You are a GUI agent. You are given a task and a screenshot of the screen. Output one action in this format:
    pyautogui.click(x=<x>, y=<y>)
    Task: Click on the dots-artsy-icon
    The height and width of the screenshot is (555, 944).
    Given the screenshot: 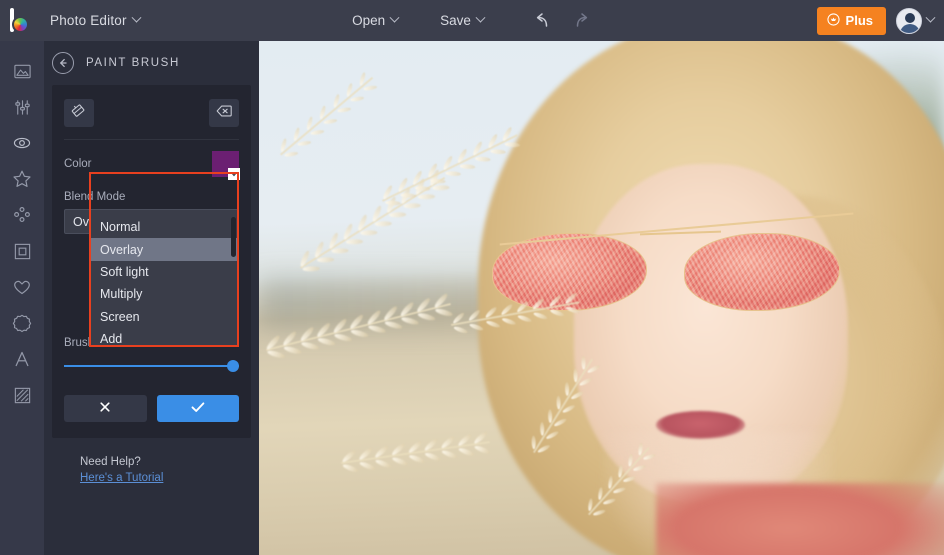 What is the action you would take?
    pyautogui.click(x=22, y=215)
    